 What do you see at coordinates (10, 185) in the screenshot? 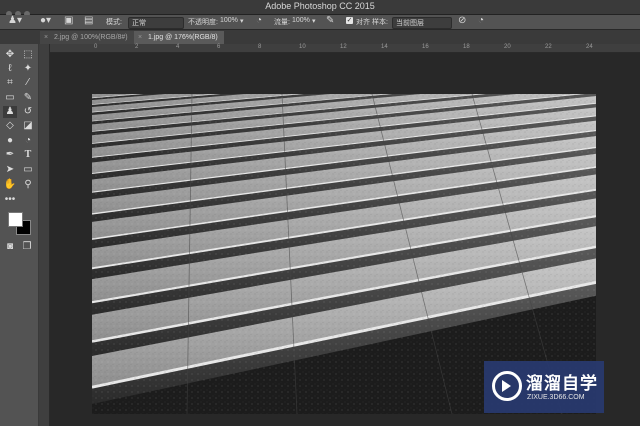
I see `hand-icon: ✋` at bounding box center [10, 185].